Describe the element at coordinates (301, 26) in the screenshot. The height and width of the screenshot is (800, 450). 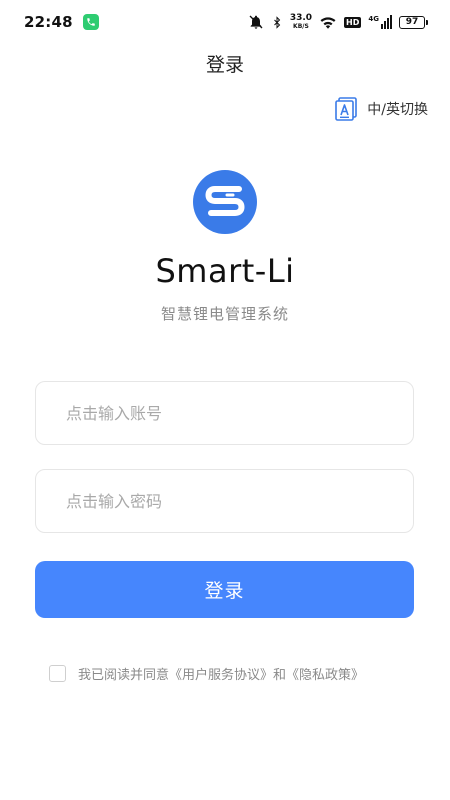
I see `network-speed-unit: KB/S` at that location.